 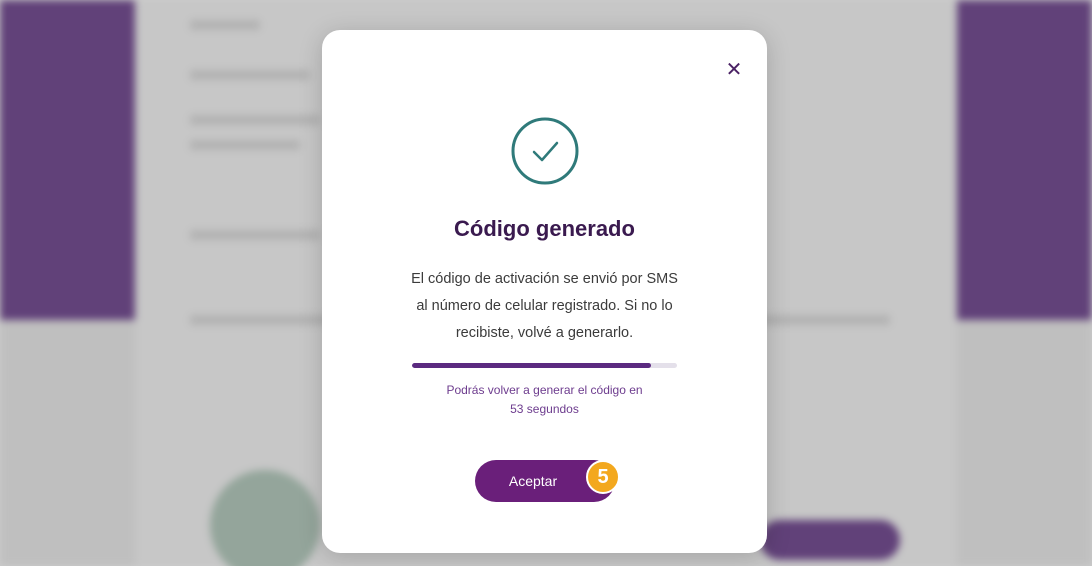 What do you see at coordinates (531, 365) in the screenshot?
I see `countdown-progress-fill` at bounding box center [531, 365].